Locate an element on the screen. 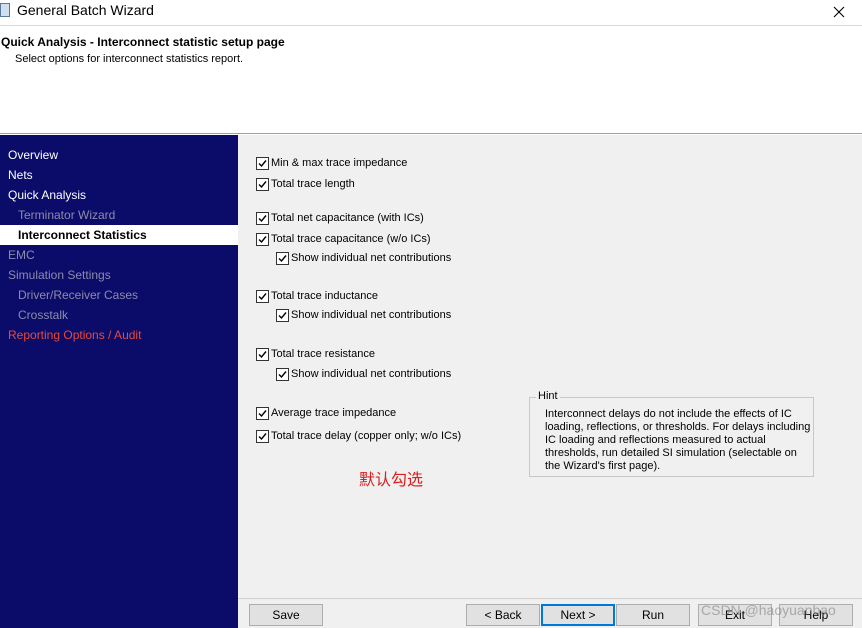  back-button: < Back is located at coordinates (503, 615).